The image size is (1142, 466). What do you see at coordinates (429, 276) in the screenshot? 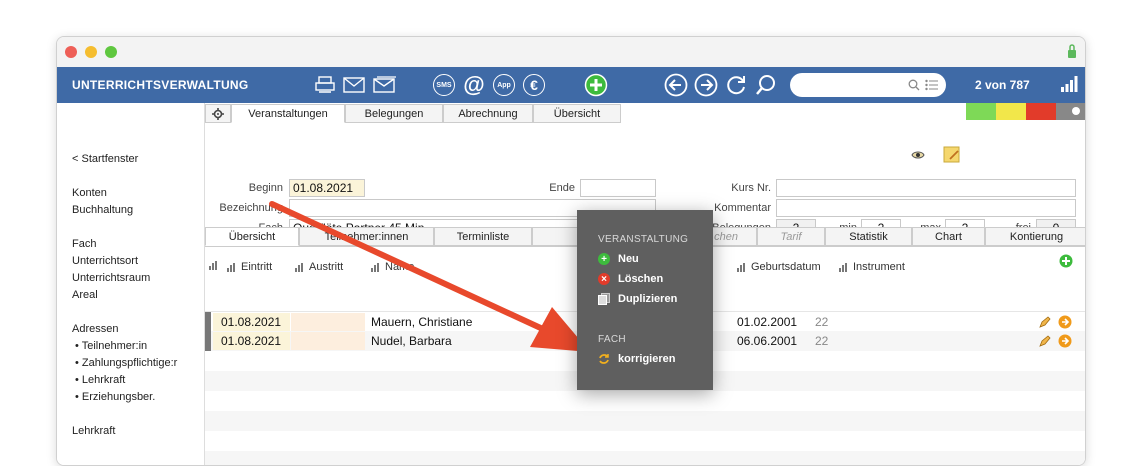
I see `annotation-arrow` at bounding box center [429, 276].